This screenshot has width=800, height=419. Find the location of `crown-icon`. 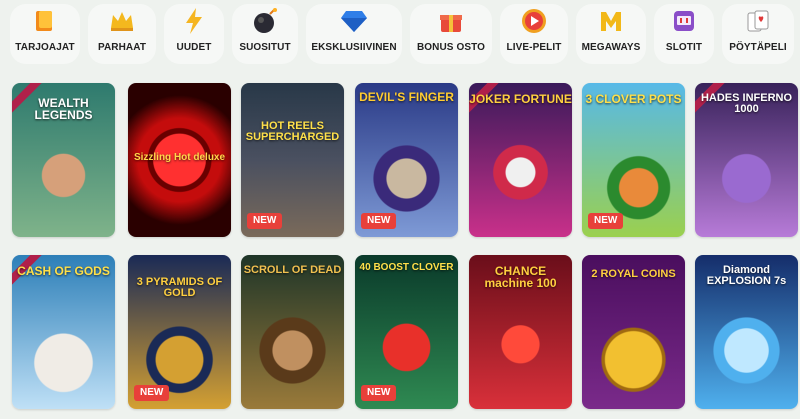

crown-icon is located at coordinates (122, 21).